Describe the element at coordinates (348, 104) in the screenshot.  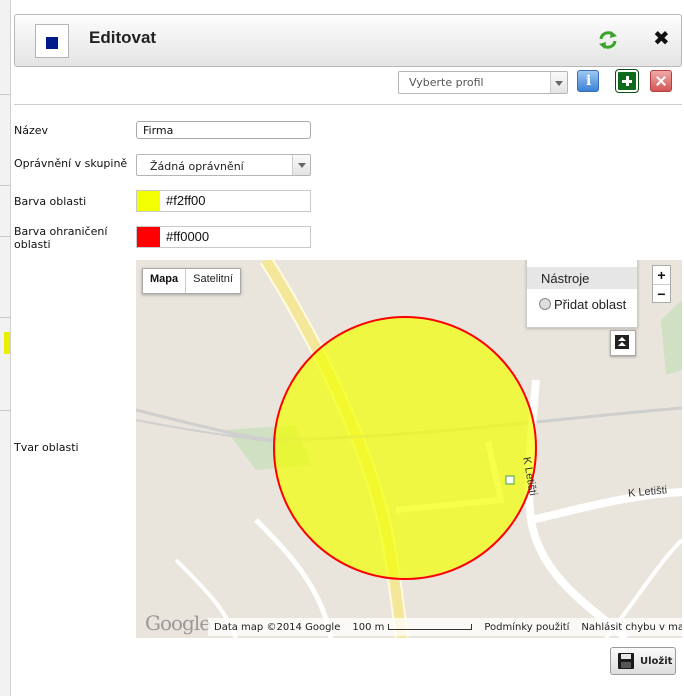
I see `toolbar-divider` at that location.